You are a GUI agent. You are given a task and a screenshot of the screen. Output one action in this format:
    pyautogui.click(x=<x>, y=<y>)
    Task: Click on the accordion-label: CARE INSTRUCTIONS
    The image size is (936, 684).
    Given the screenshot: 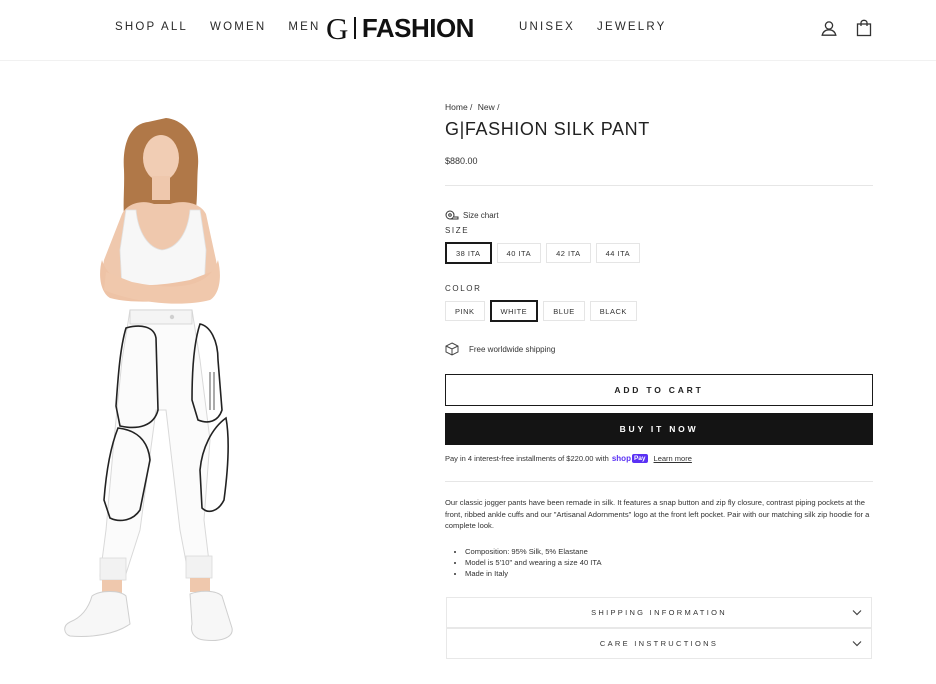 What is the action you would take?
    pyautogui.click(x=659, y=643)
    